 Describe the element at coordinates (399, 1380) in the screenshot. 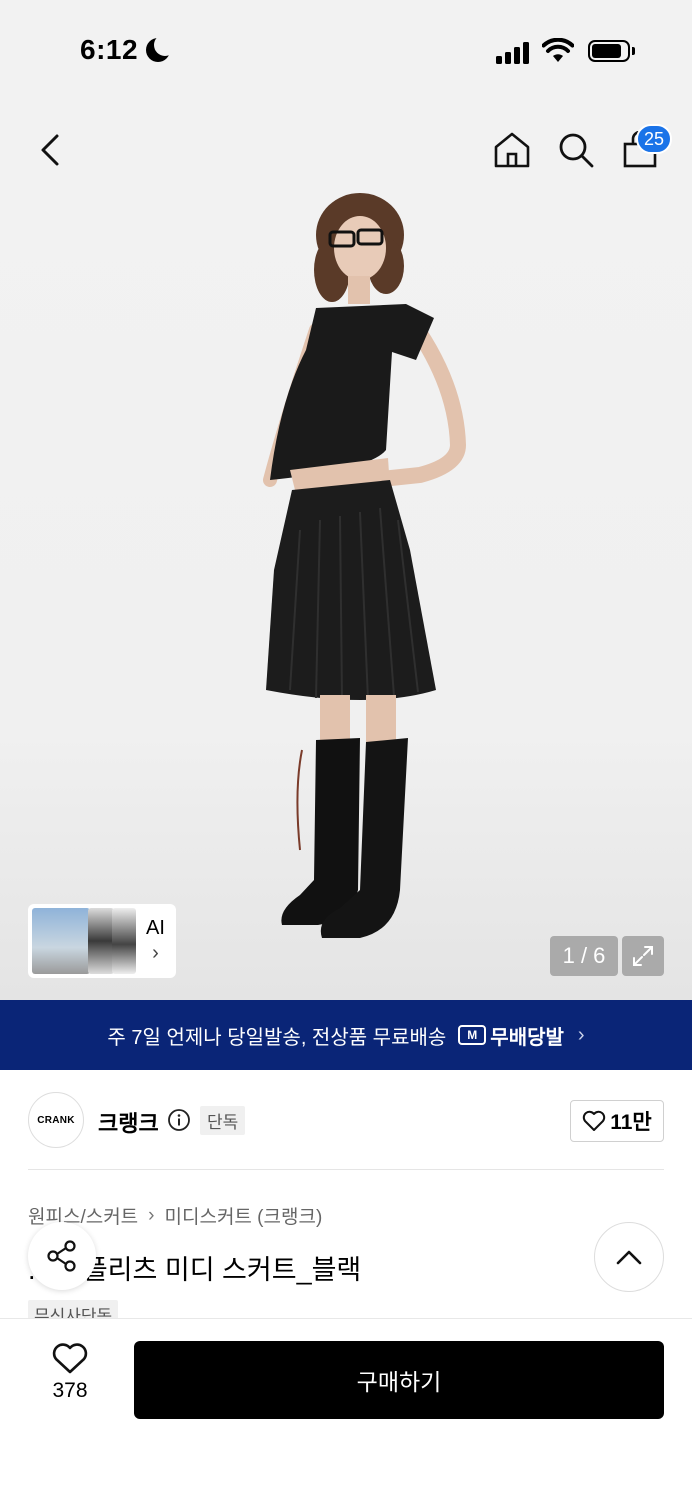

I see `buy-button: 구매하기` at that location.